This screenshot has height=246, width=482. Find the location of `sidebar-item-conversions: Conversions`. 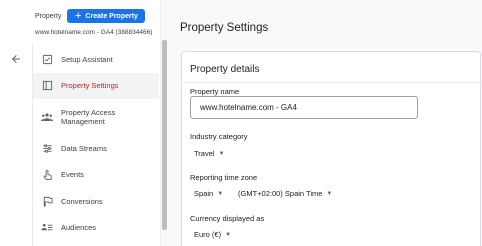

sidebar-item-conversions: Conversions is located at coordinates (96, 201).